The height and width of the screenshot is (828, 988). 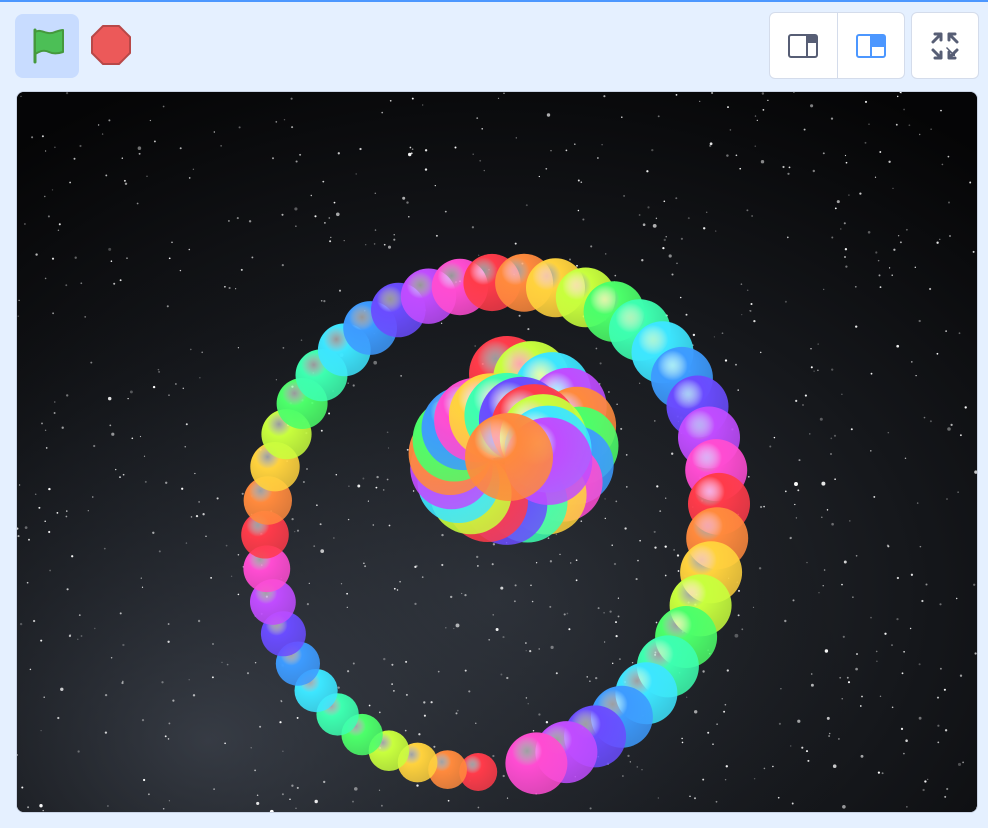 What do you see at coordinates (870, 45) in the screenshot?
I see `large-stage-button` at bounding box center [870, 45].